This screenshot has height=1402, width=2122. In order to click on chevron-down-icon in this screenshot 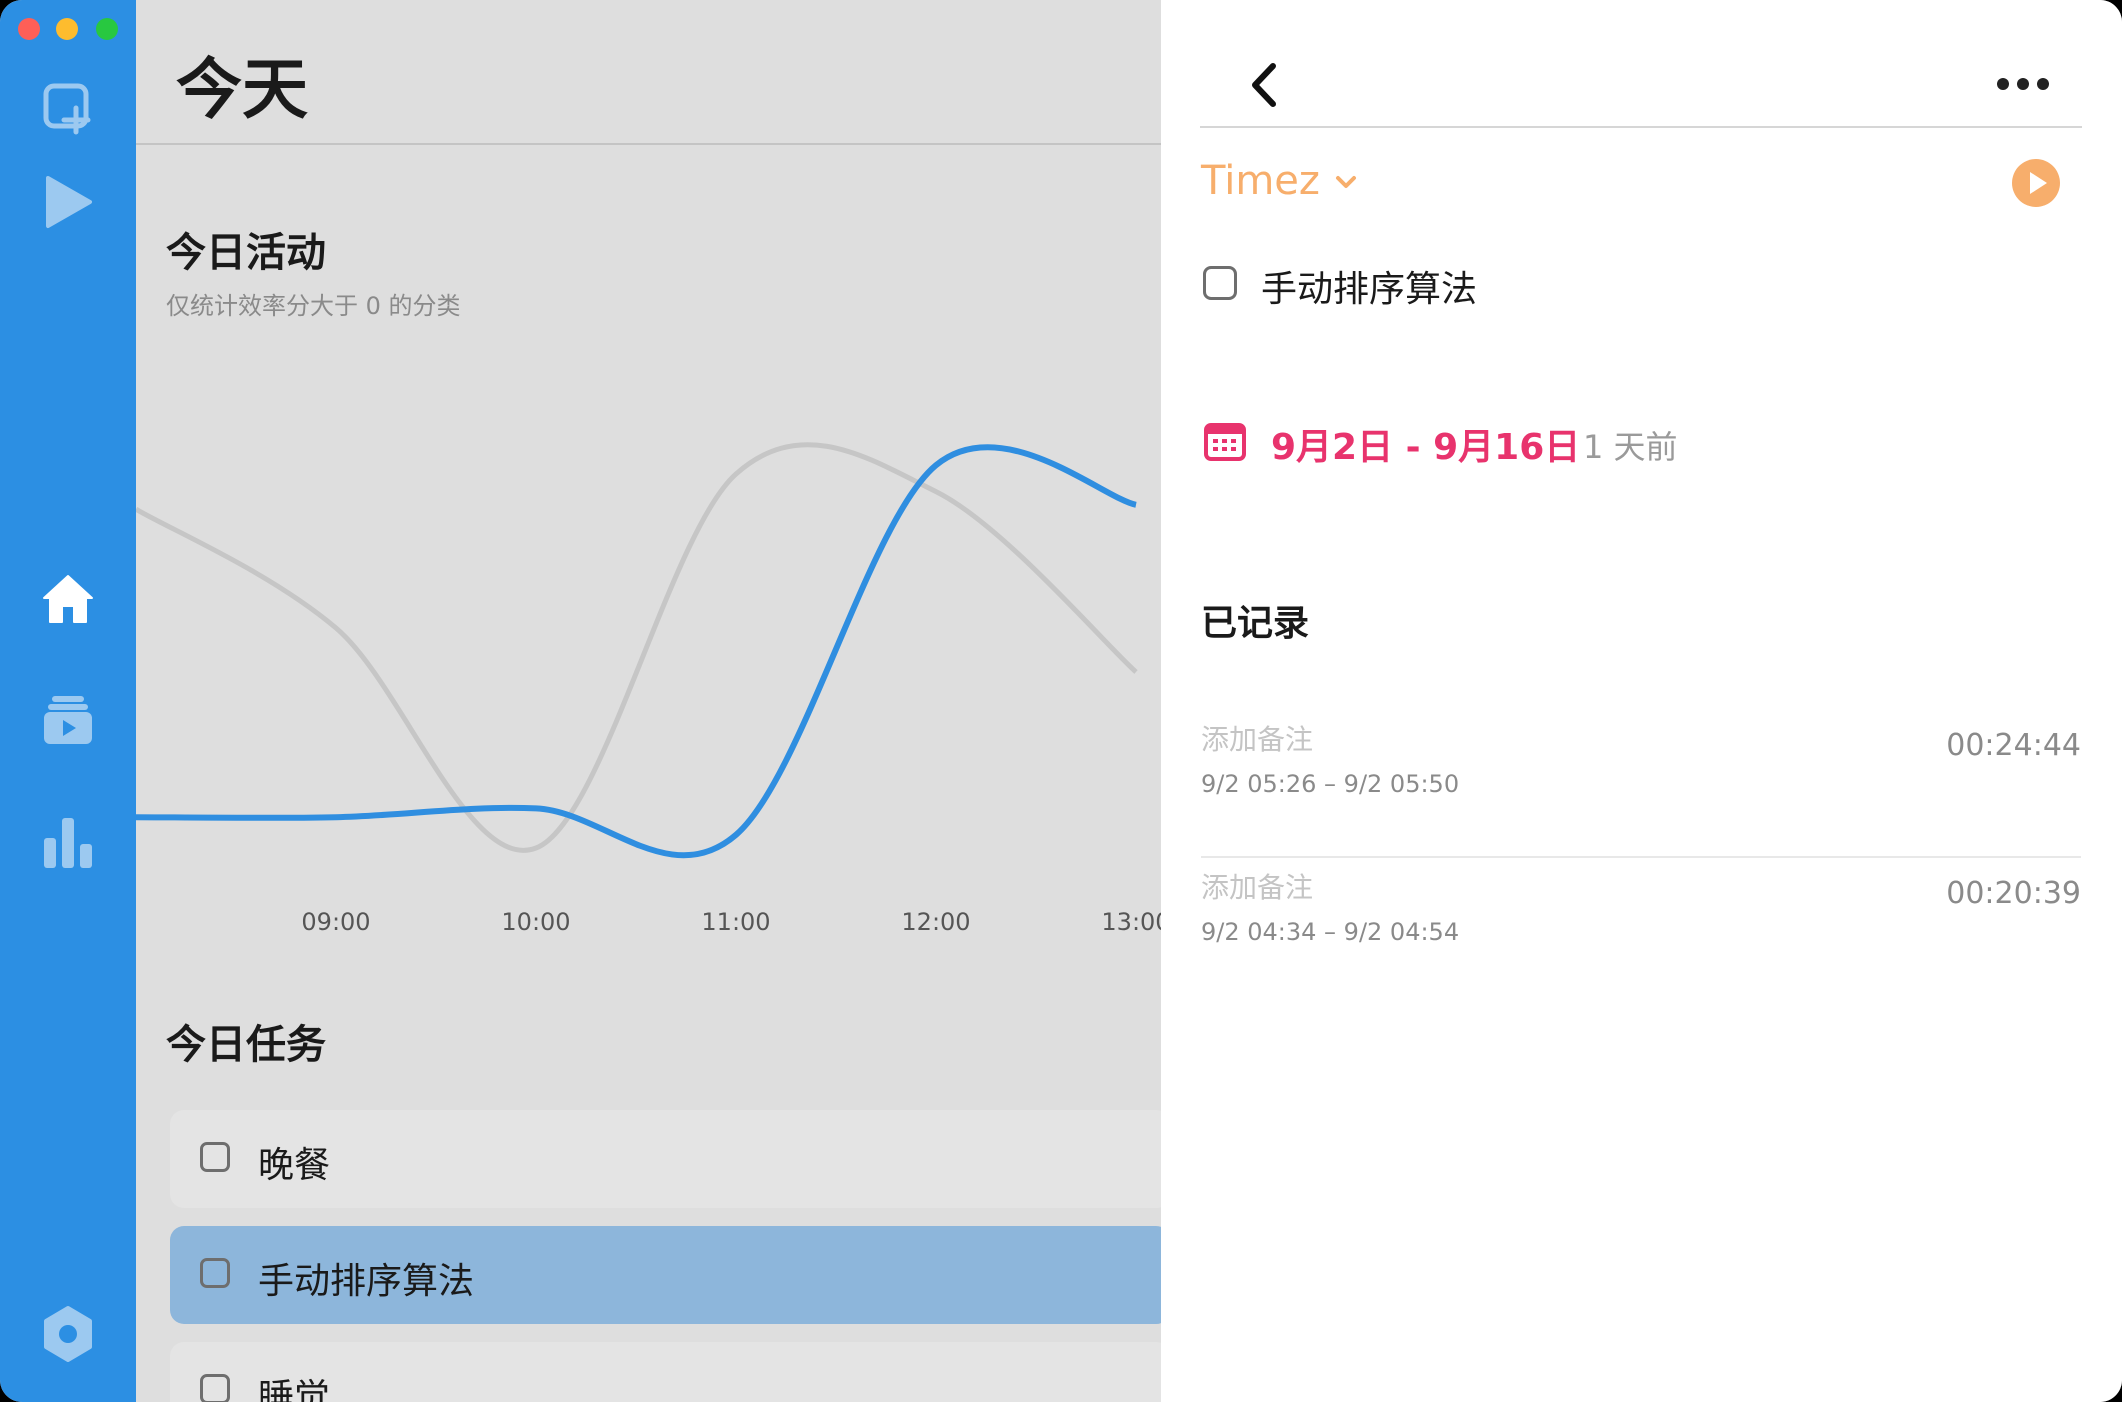, I will do `click(1346, 182)`.